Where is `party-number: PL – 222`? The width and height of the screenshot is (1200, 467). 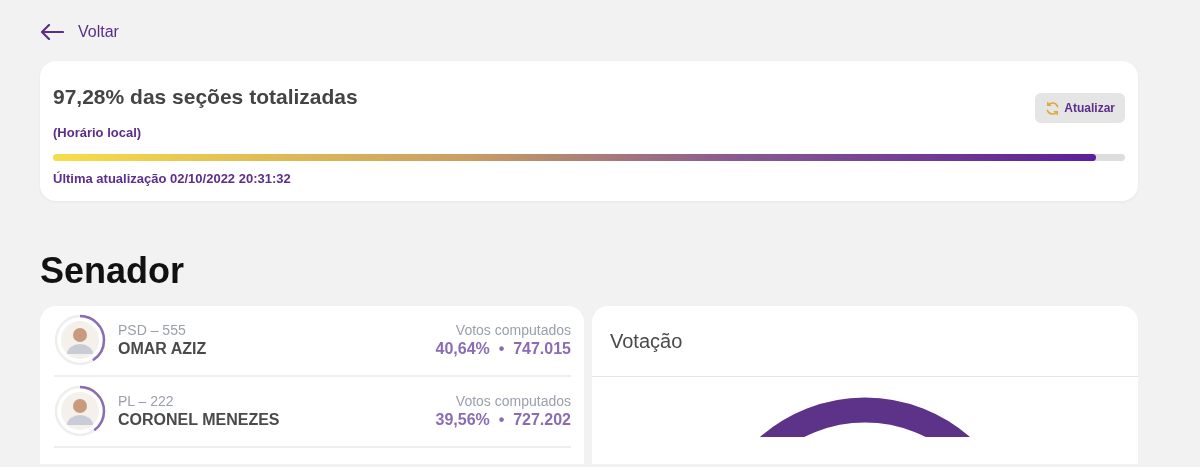
party-number: PL – 222 is located at coordinates (146, 401).